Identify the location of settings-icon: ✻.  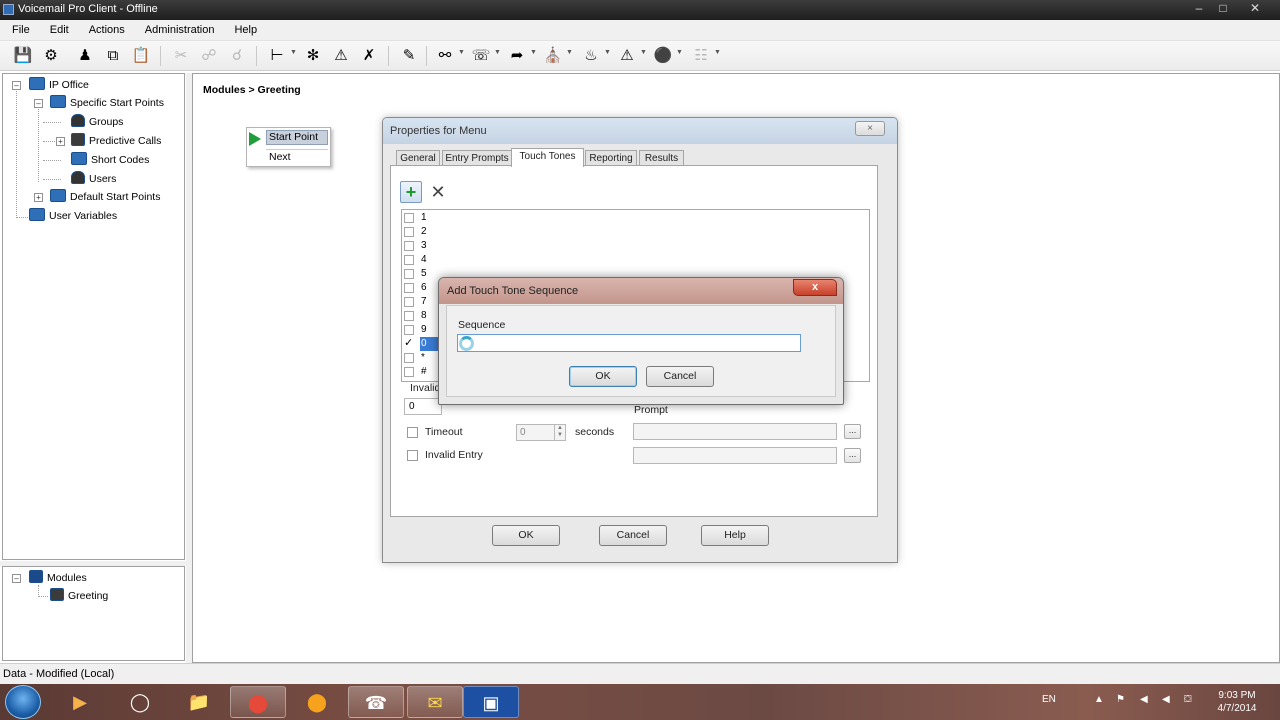
(313, 56).